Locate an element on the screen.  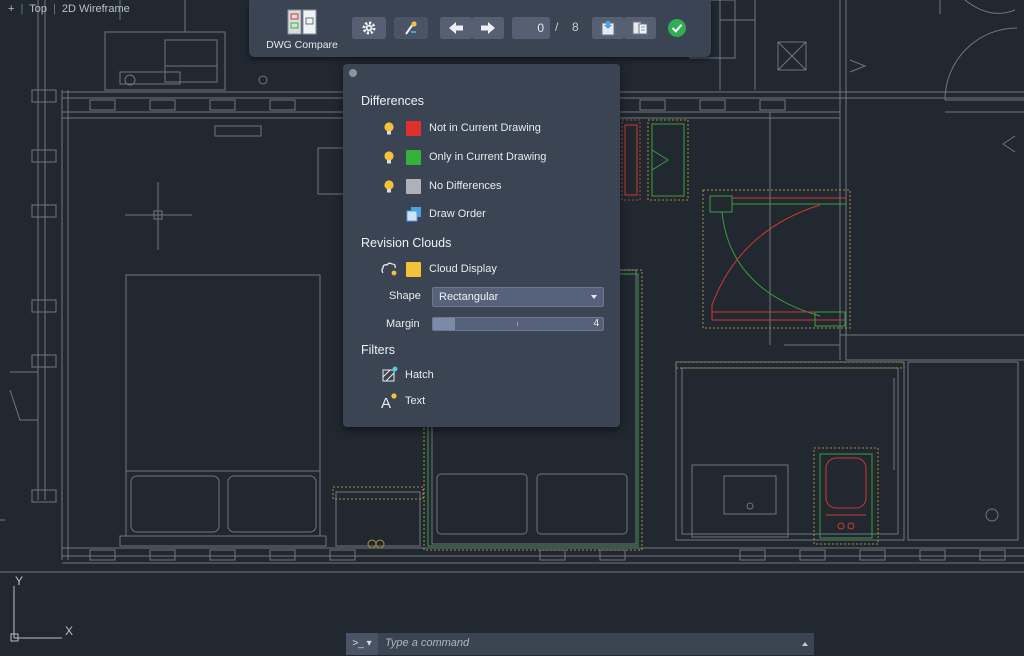
text-filter-icon: A is located at coordinates (389, 401).